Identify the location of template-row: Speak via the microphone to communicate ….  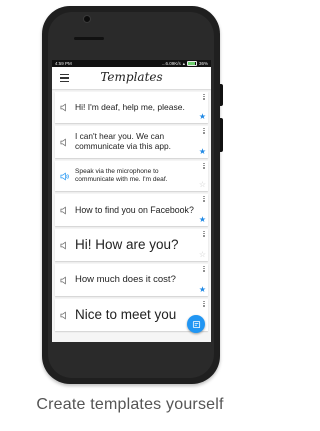
(131, 176).